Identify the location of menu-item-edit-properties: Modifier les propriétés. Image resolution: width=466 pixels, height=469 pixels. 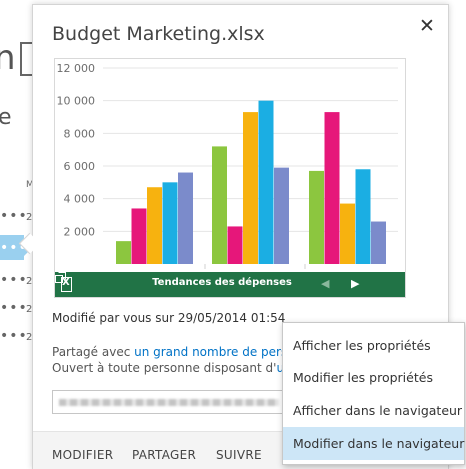
(373, 377).